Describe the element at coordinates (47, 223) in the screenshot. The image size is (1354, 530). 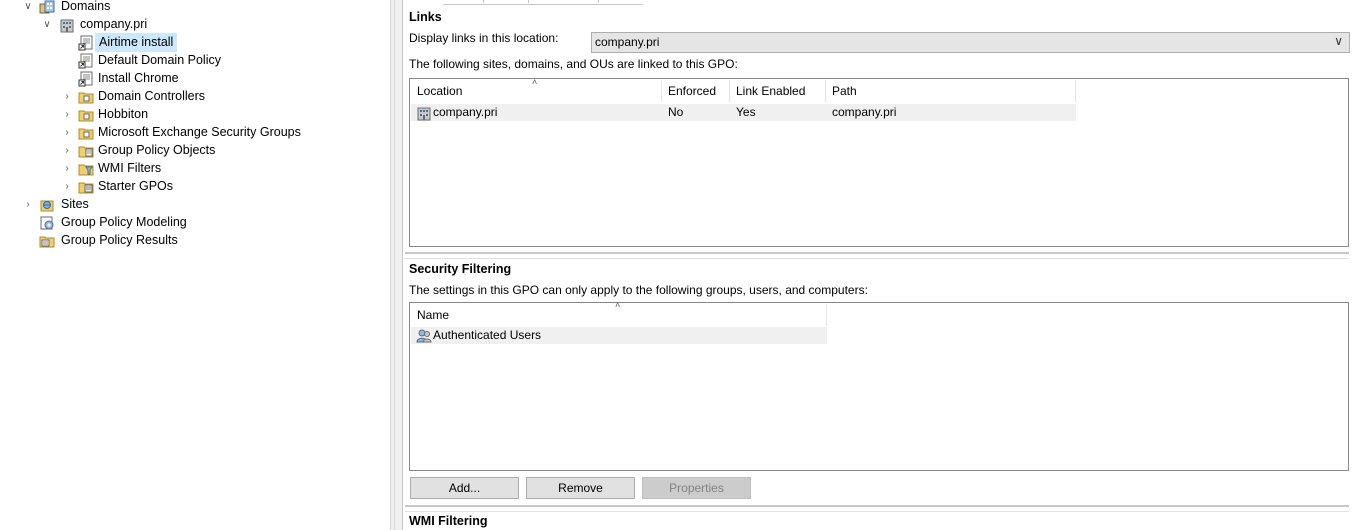
I see `modeling-icon` at that location.